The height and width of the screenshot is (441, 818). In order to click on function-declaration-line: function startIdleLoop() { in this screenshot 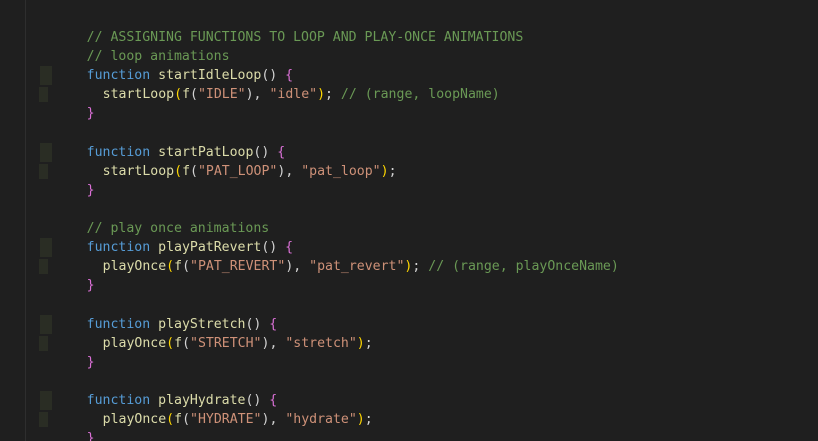, I will do `click(190, 76)`.